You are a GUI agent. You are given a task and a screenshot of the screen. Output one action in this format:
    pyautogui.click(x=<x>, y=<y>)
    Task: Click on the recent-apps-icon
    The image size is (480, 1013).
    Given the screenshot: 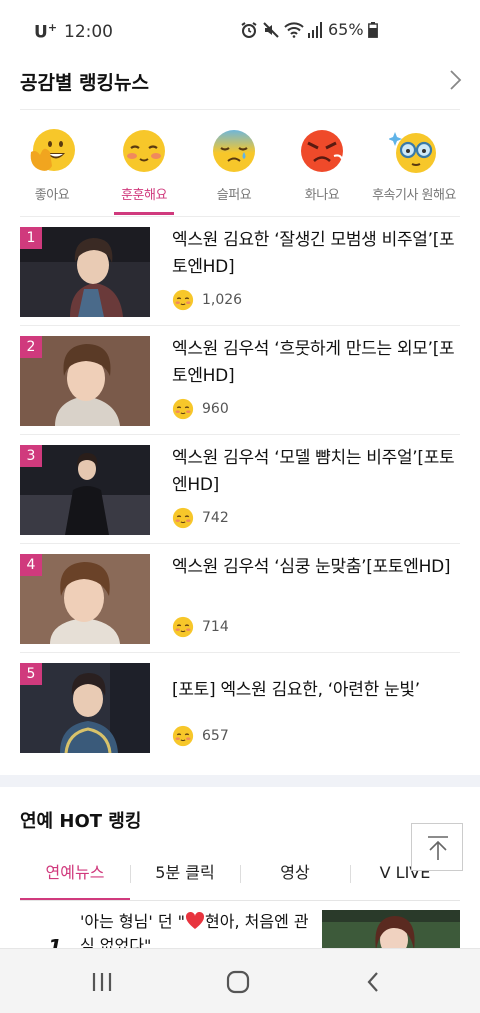 What is the action you would take?
    pyautogui.click(x=102, y=981)
    